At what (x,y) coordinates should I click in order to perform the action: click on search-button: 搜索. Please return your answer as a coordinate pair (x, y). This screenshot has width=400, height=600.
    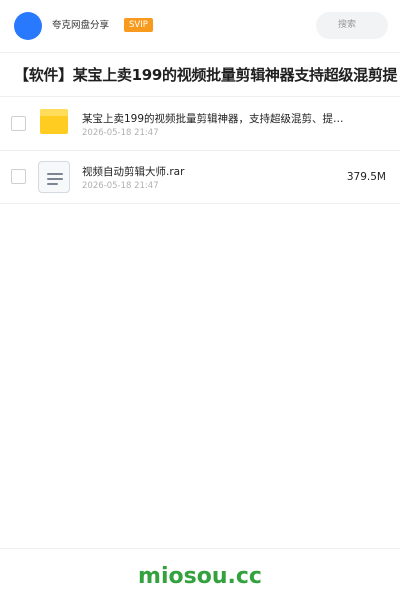
    Looking at the image, I should click on (352, 25).